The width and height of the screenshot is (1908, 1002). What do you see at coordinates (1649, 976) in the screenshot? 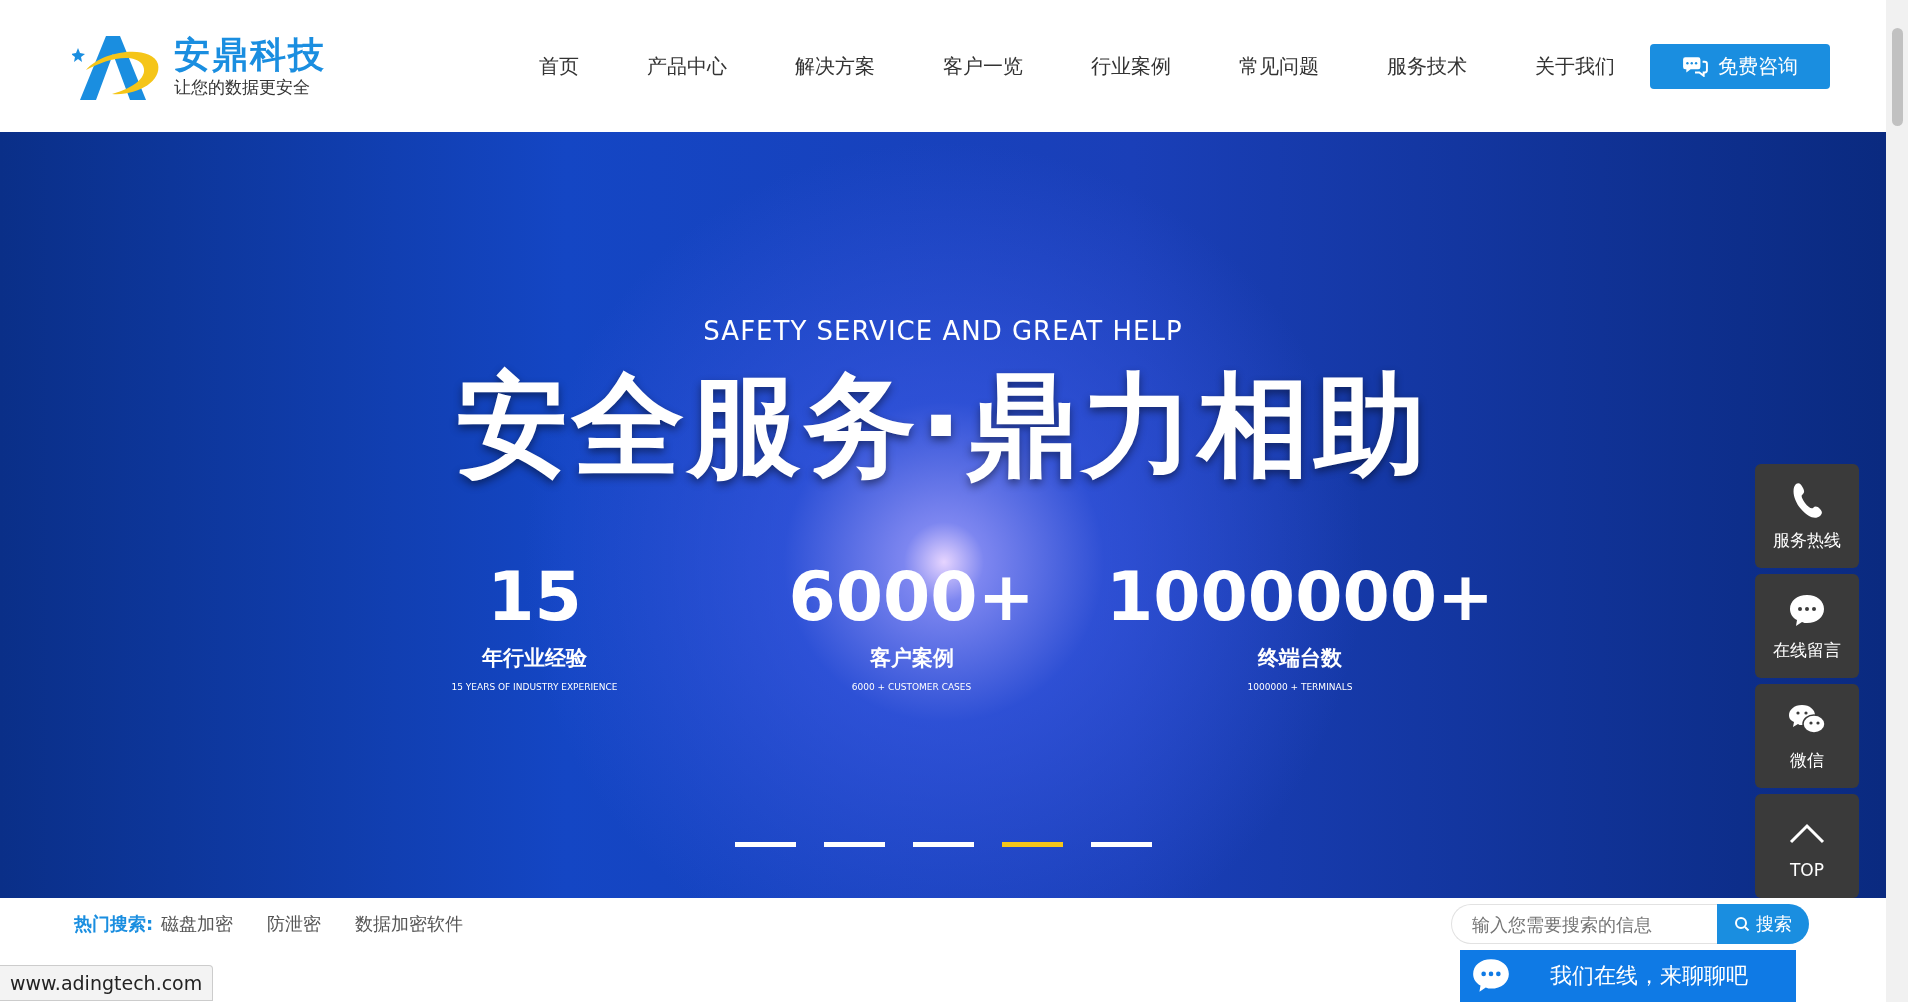
I see `chat-bar-text: 我们在线，来聊聊吧` at bounding box center [1649, 976].